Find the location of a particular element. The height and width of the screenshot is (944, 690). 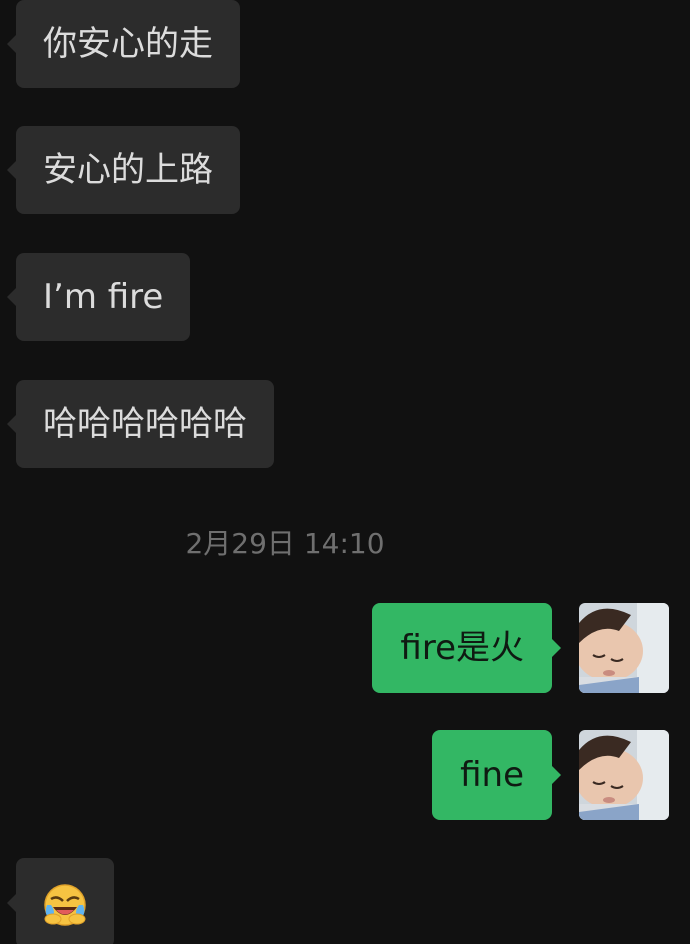

message-text: I’m fire is located at coordinates (103, 297).